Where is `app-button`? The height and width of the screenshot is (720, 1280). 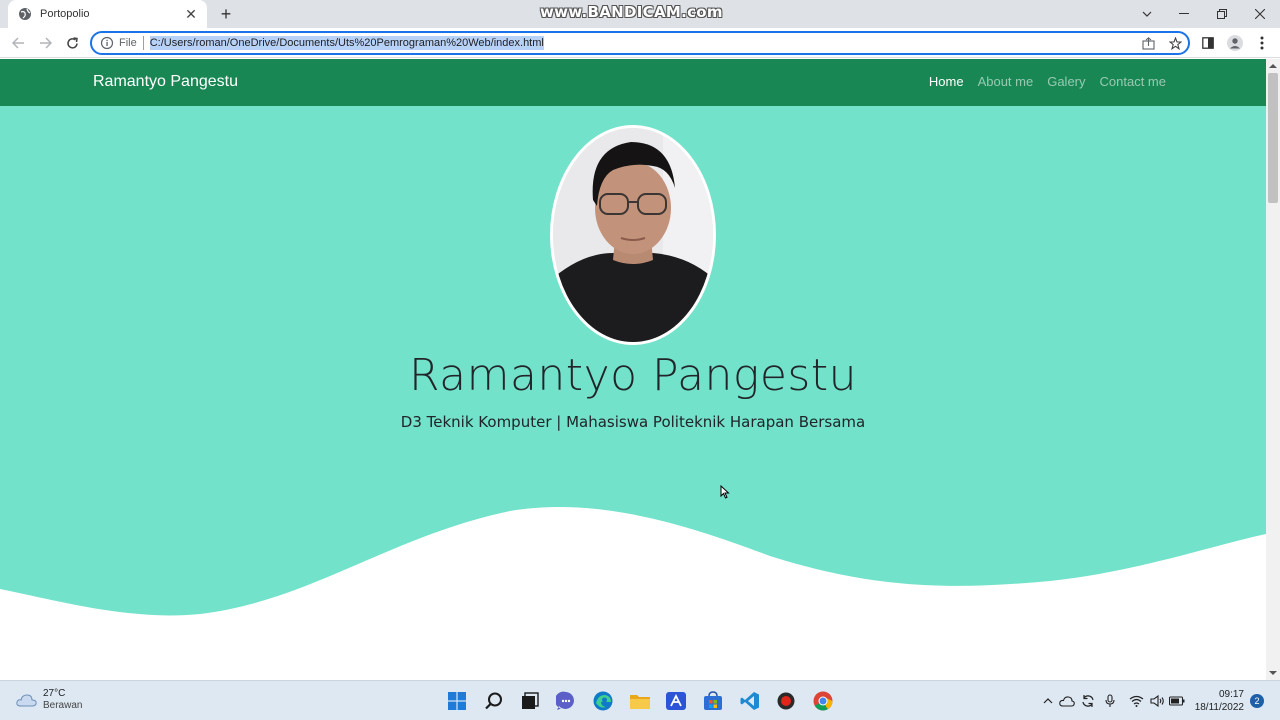
app-button is located at coordinates (676, 701).